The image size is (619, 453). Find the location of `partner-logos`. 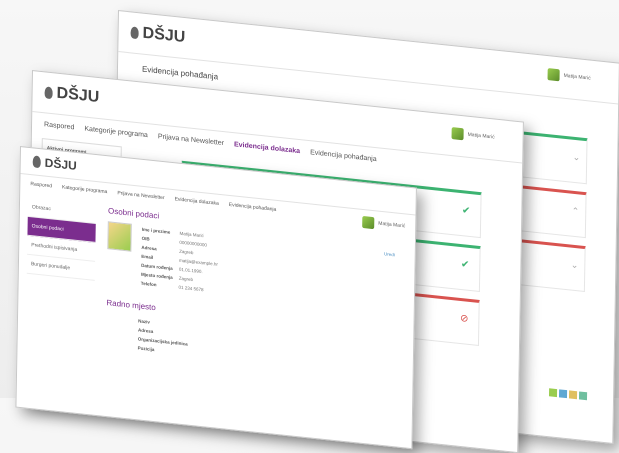

partner-logos is located at coordinates (568, 394).